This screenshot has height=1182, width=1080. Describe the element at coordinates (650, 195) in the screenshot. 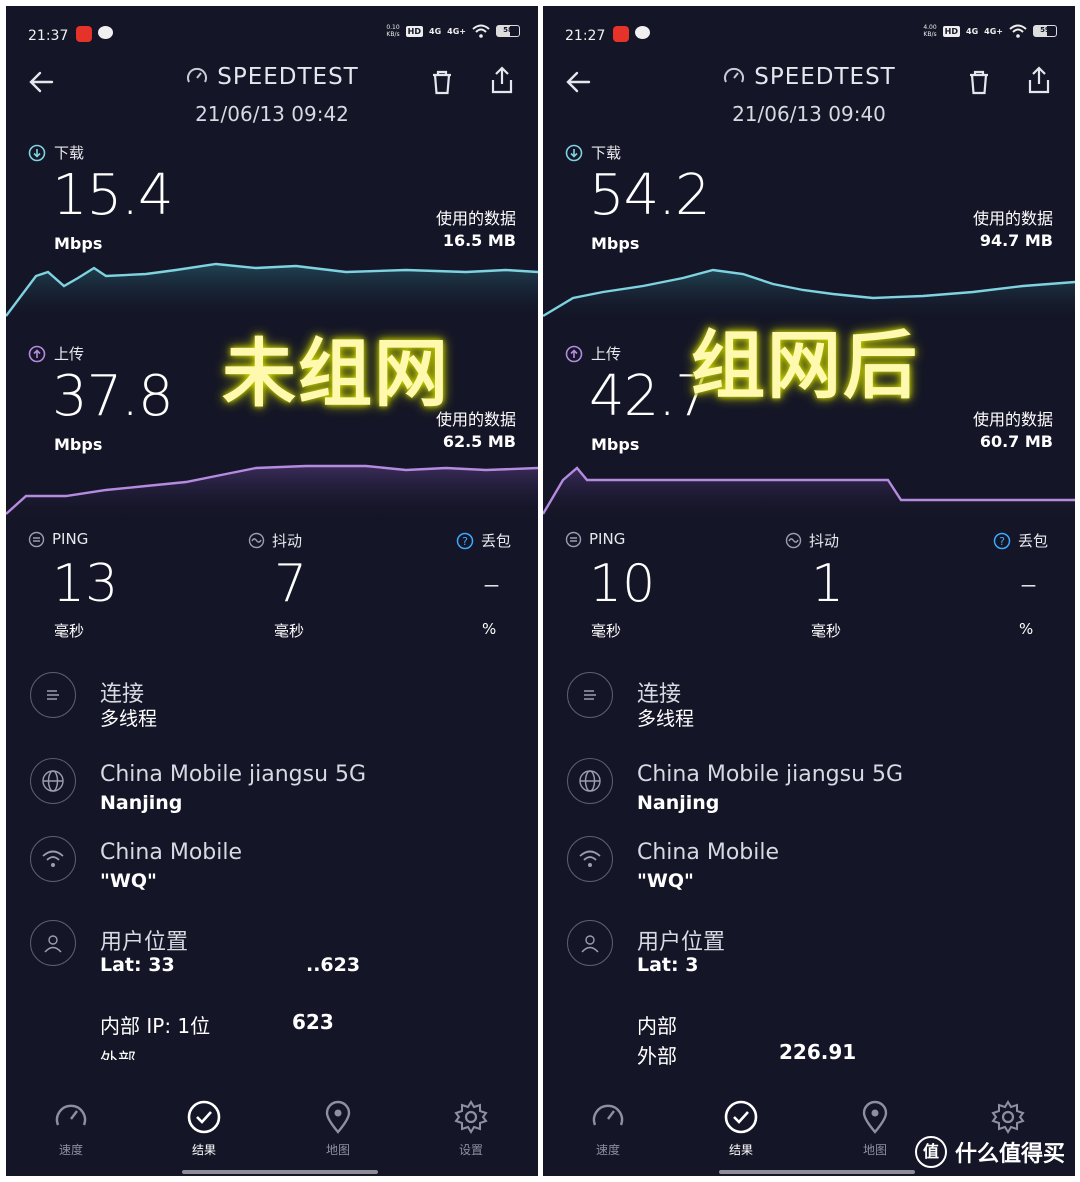

I see `download-value: 54.2` at that location.